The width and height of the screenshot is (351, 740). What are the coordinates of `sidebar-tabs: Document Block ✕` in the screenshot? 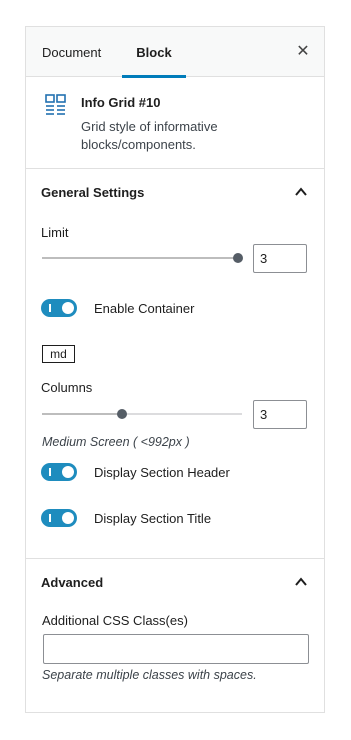 It's located at (175, 52).